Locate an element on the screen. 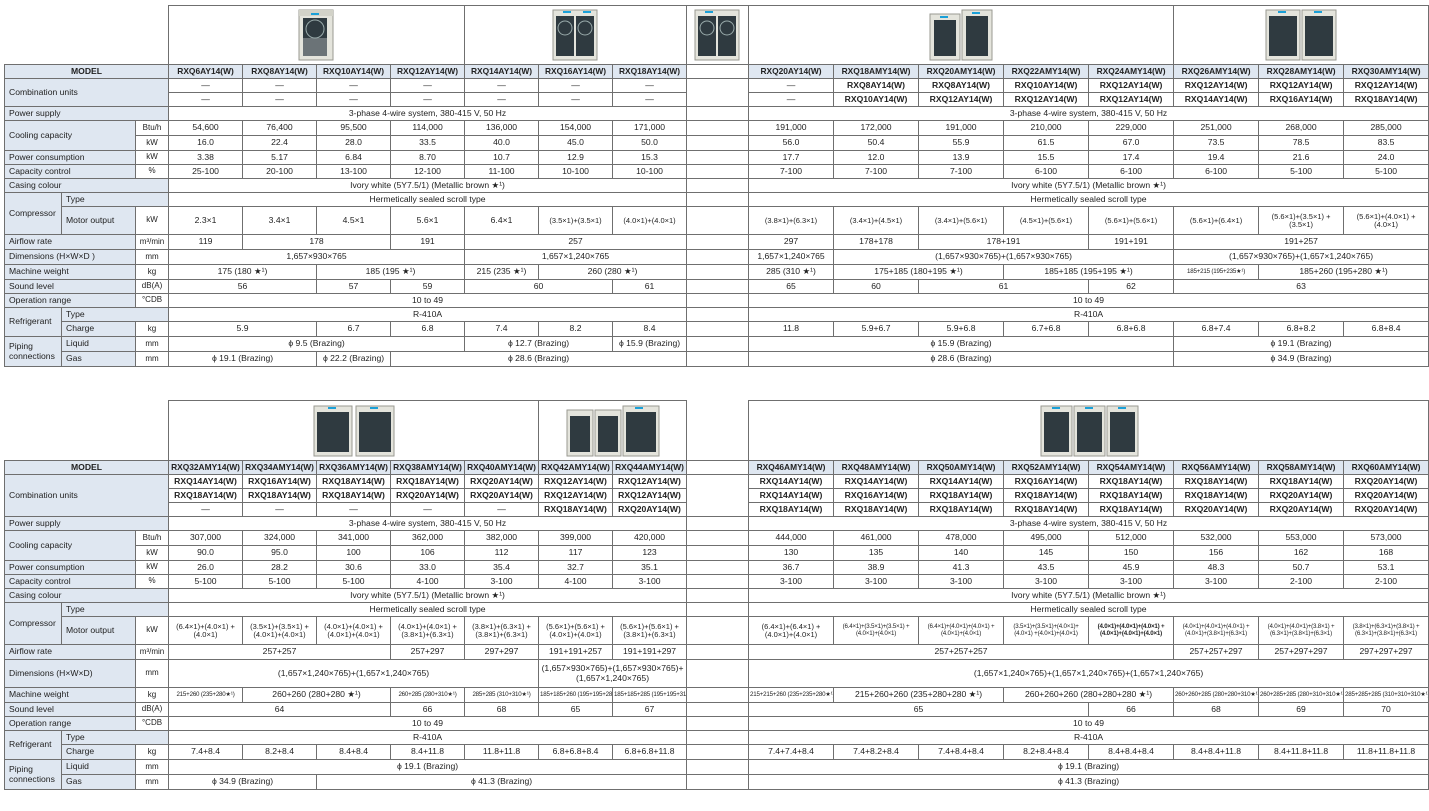 The height and width of the screenshot is (811, 1429). charge-cell: 6.7+6.8 is located at coordinates (1046, 329).